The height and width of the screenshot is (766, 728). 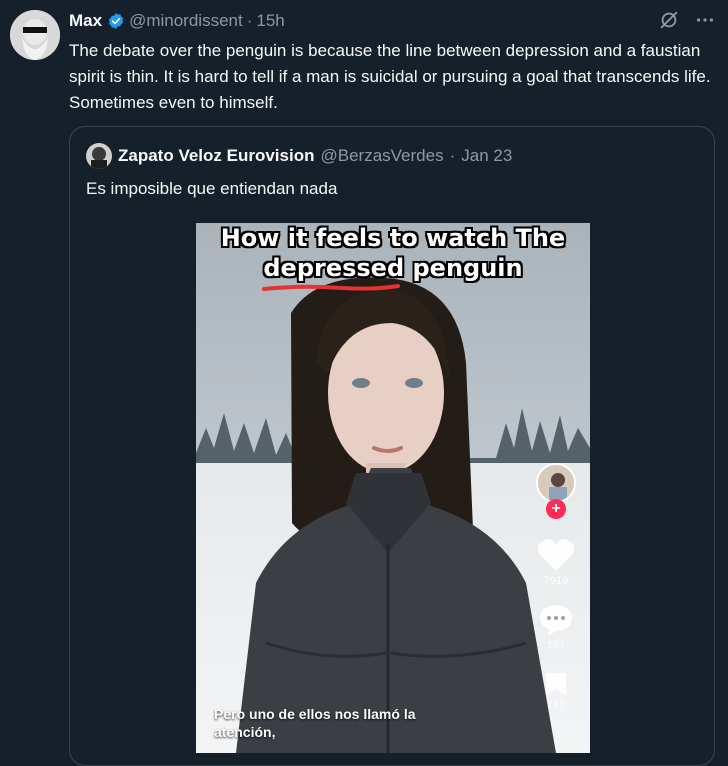 I want to click on overlay-title-line-2: depressed penguin, so click(x=393, y=268).